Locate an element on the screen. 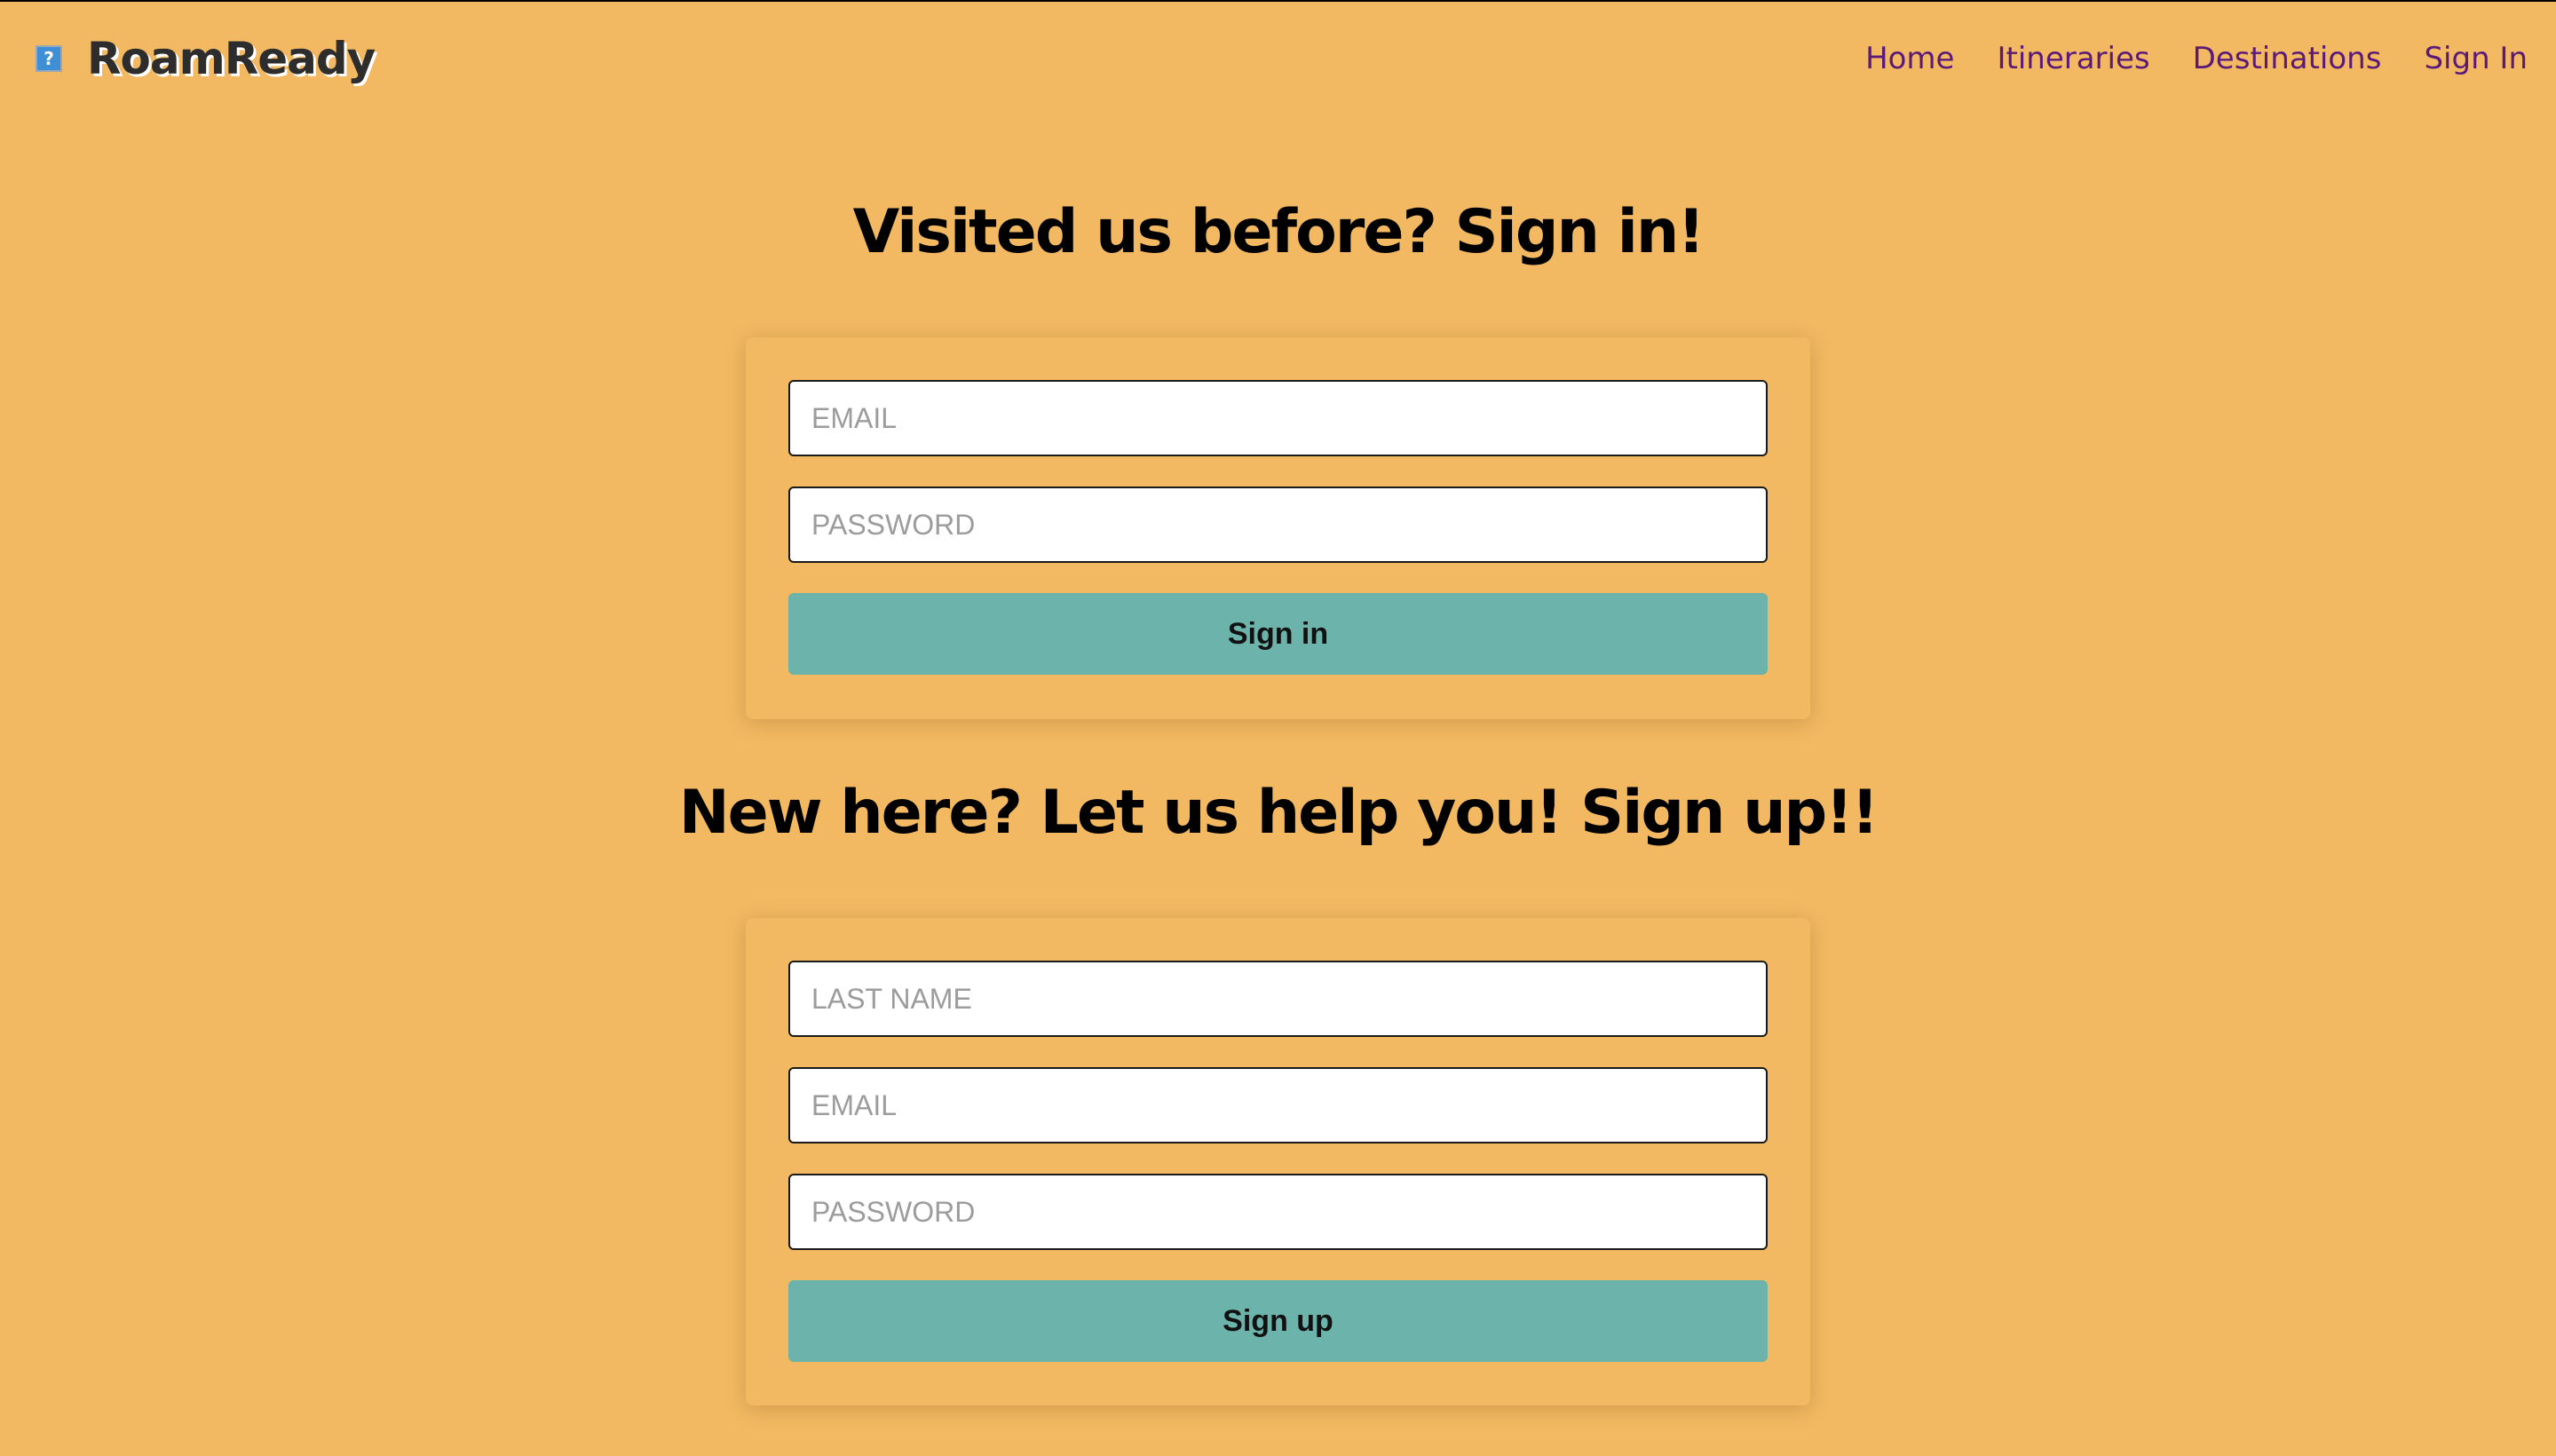 The image size is (2556, 1456). brand: ? RoamReady is located at coordinates (206, 58).